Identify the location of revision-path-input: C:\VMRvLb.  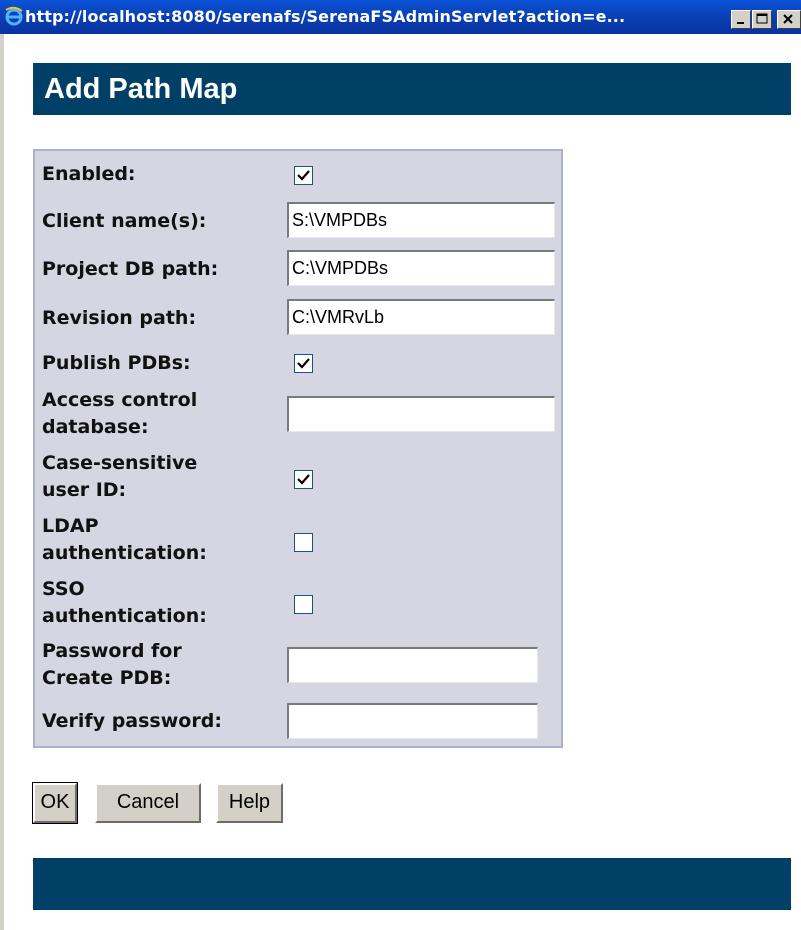
(421, 317).